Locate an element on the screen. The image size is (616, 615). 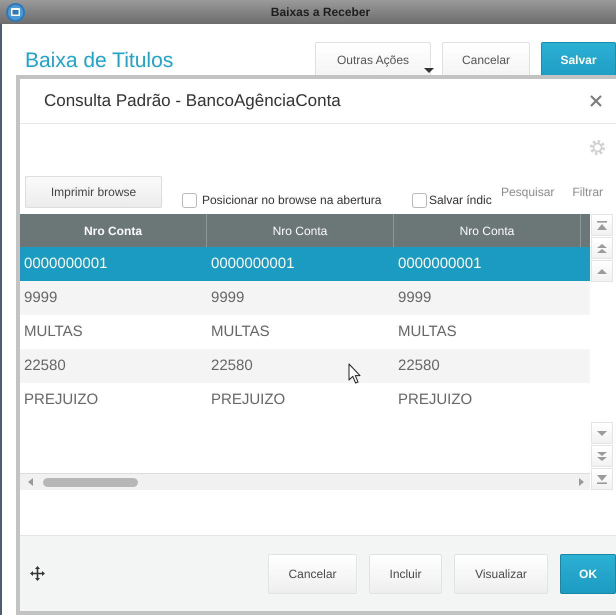
scroll-right-arrow is located at coordinates (581, 482).